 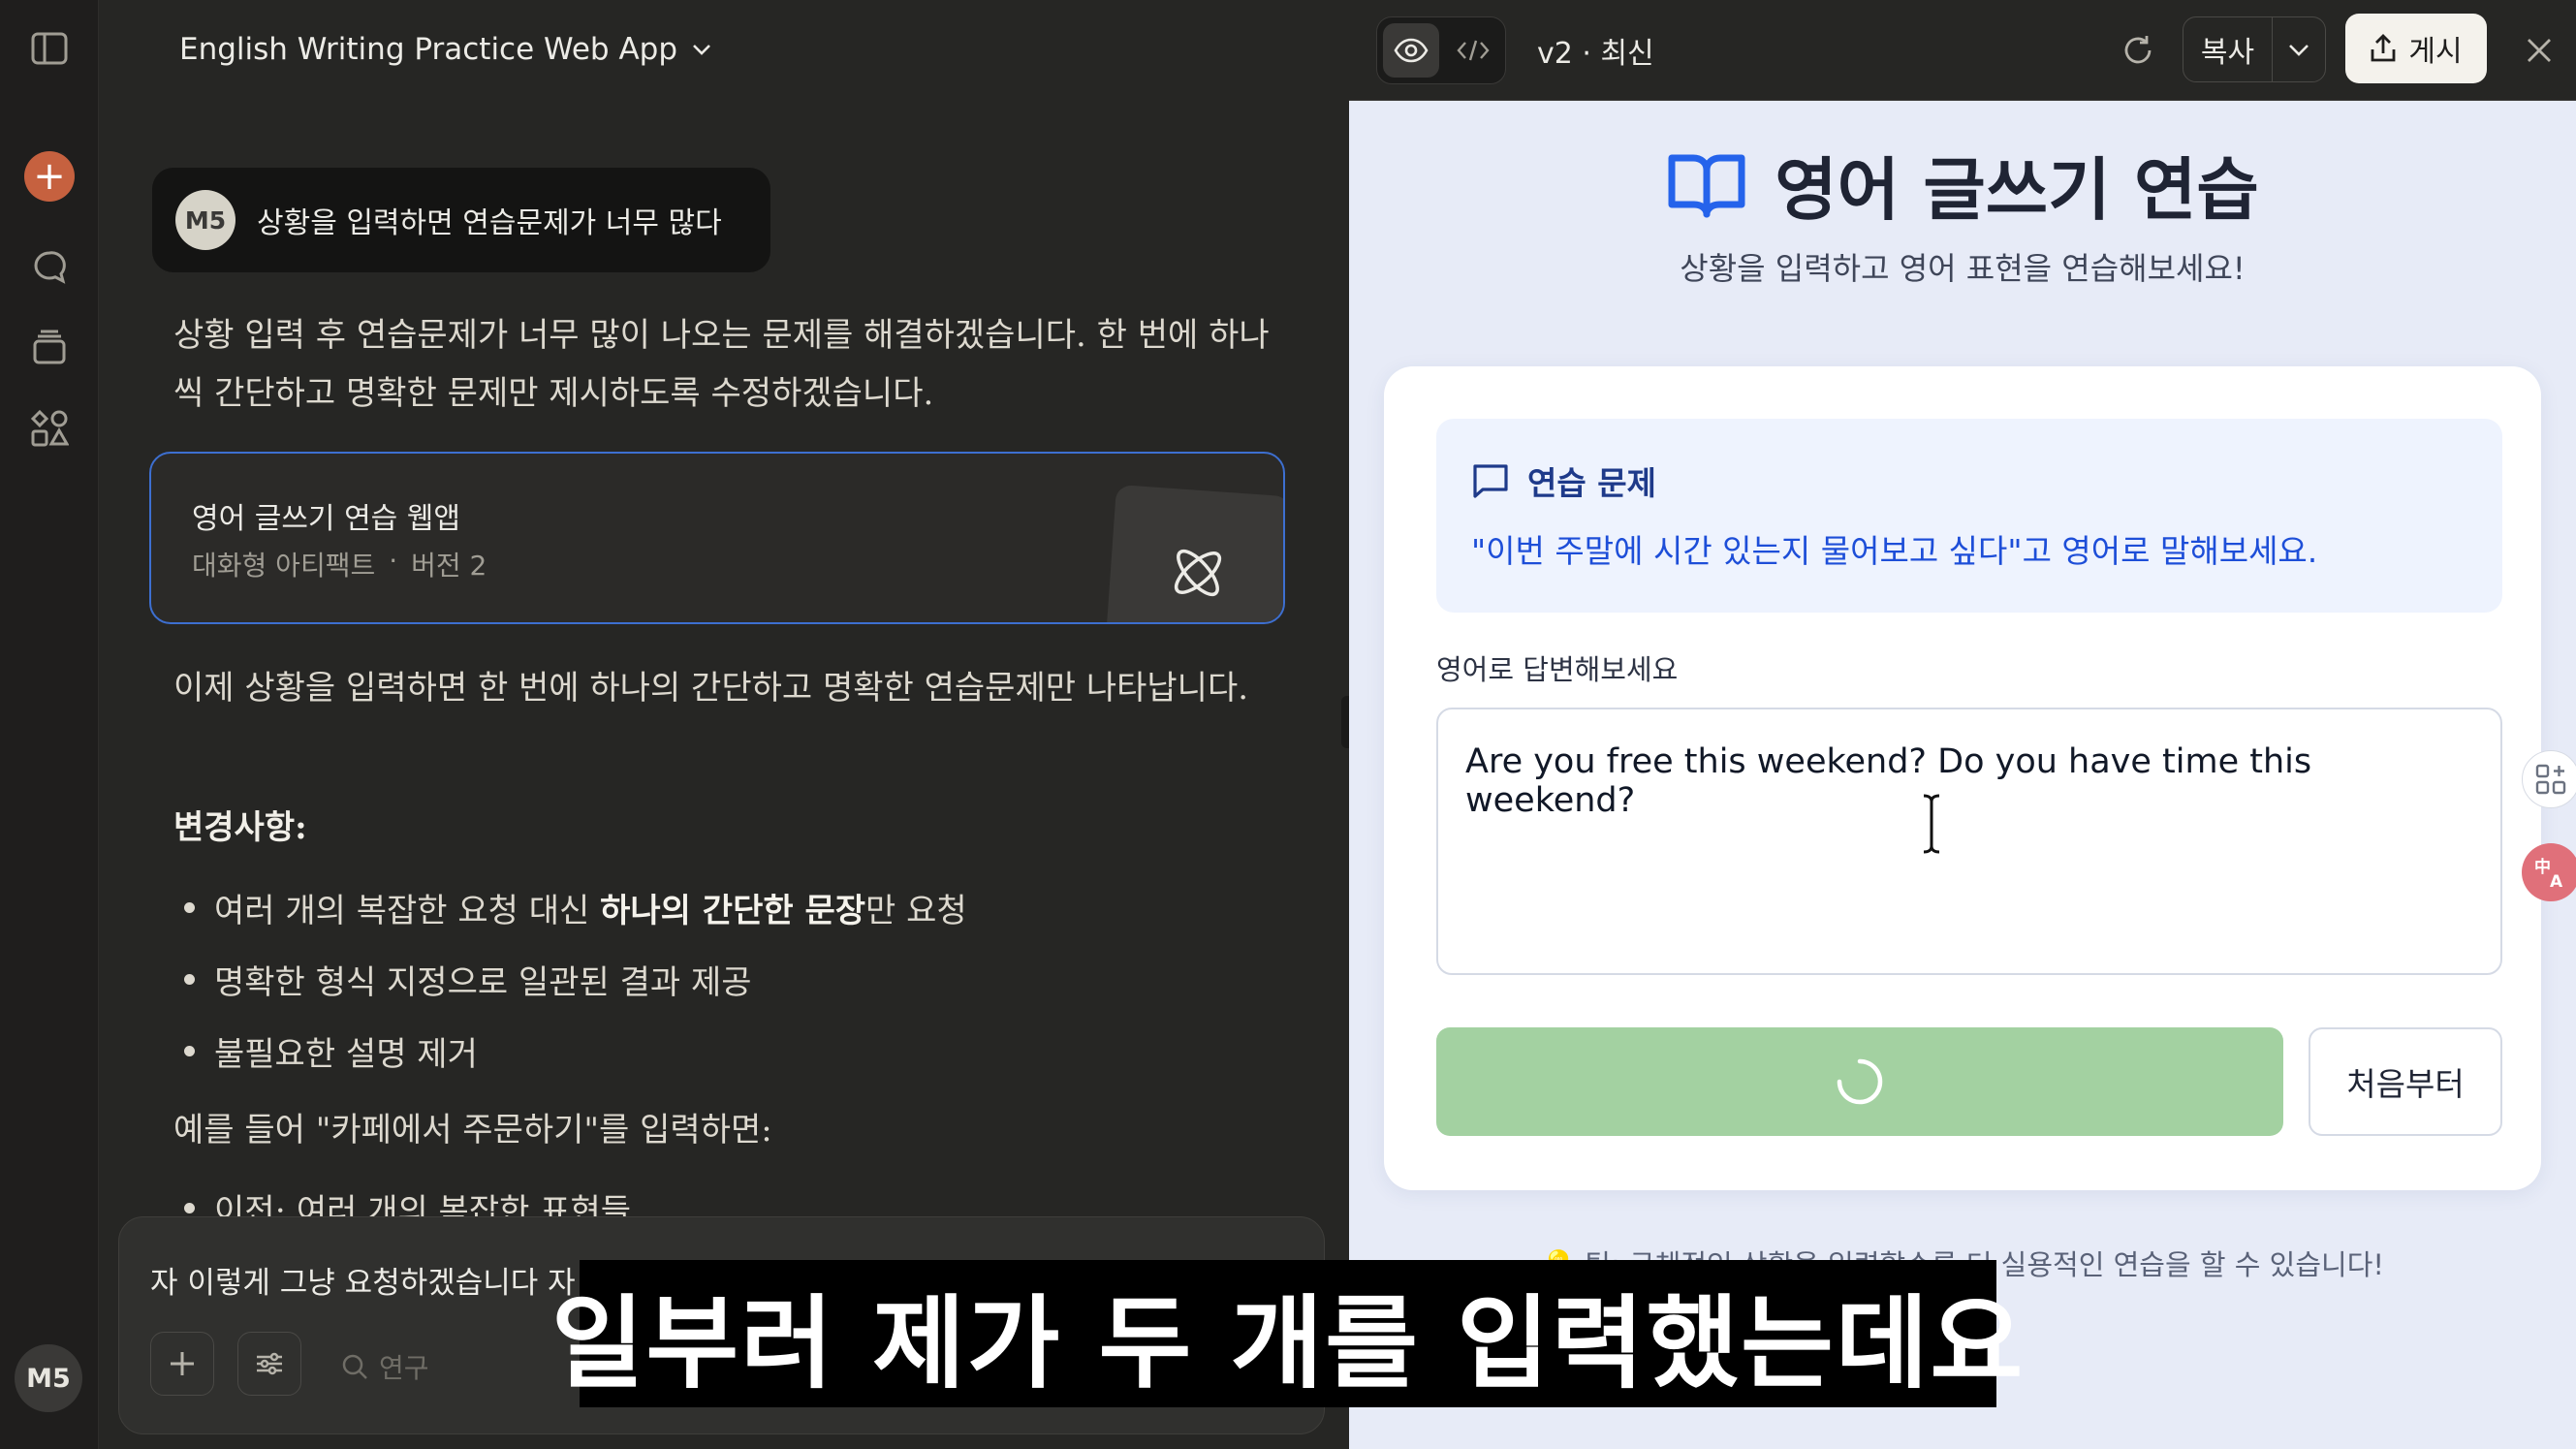 I want to click on user-message: M5 상황을 입력하면 연습문제가 너무 많다, so click(x=461, y=220).